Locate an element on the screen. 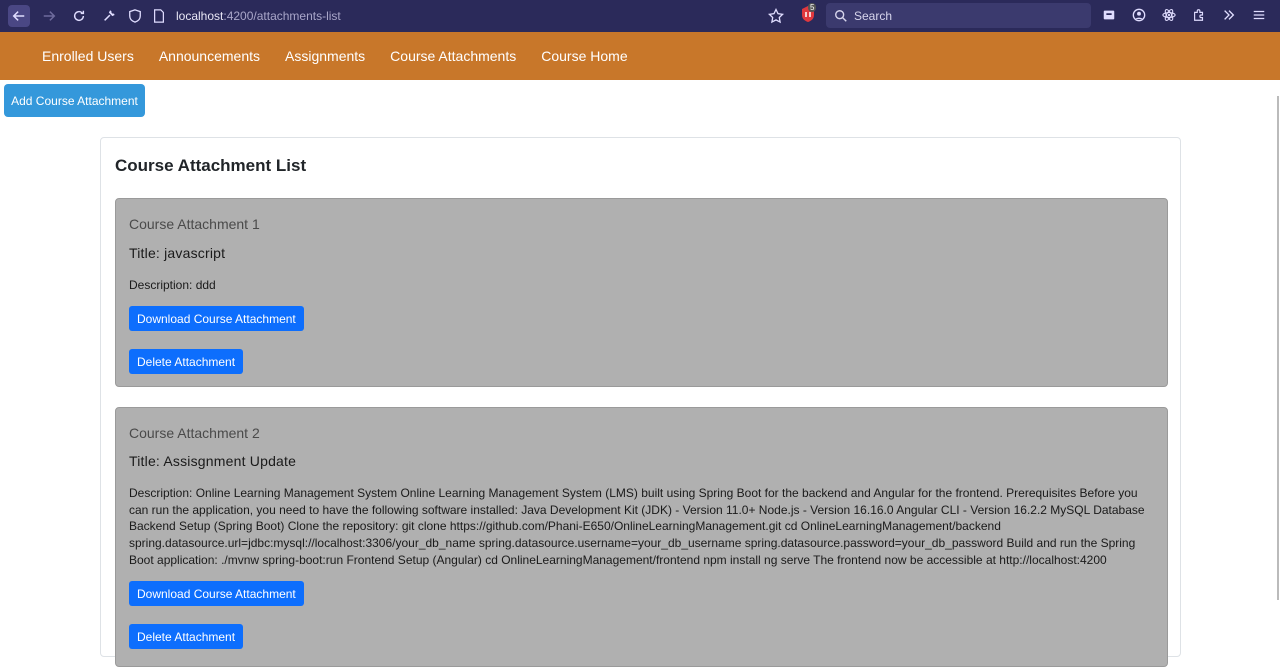  attachment-heading: Course Attachment 1 is located at coordinates (194, 224).